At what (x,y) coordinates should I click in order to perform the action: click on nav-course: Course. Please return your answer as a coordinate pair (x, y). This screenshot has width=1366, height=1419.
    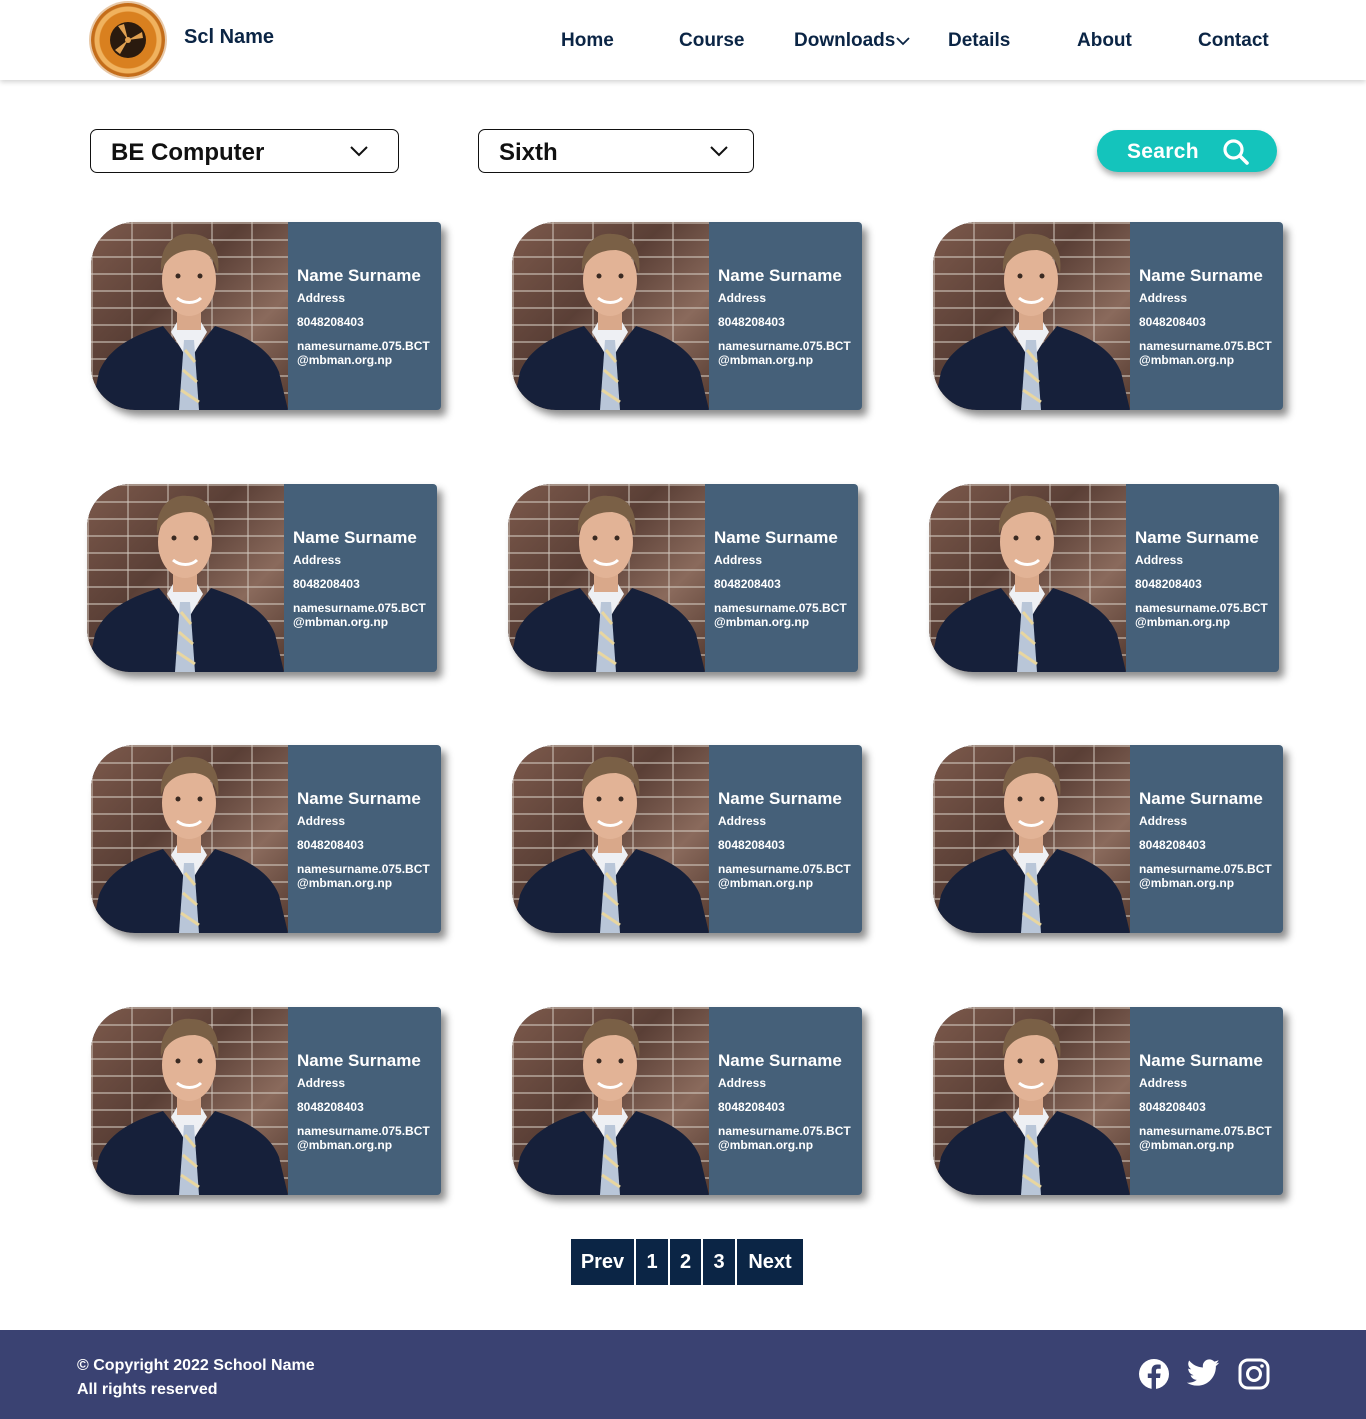
    Looking at the image, I should click on (711, 41).